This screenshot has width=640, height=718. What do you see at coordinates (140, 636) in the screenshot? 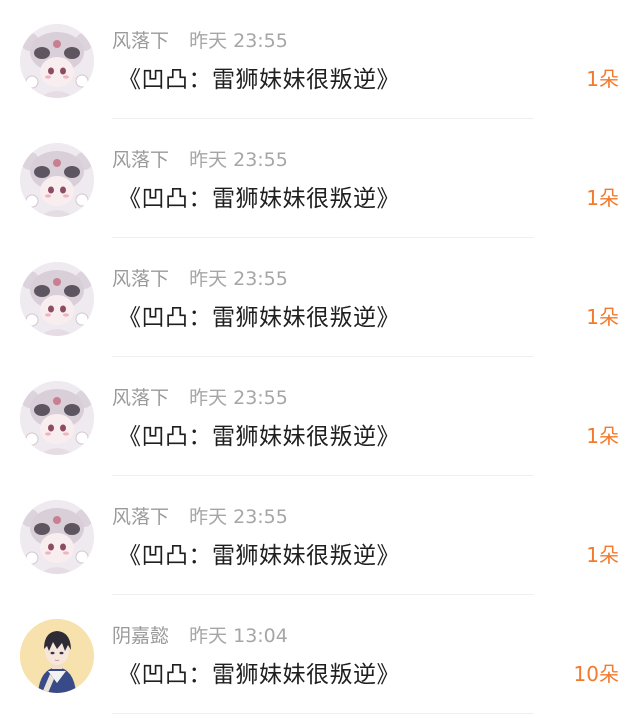
I see `username: 阴嘉懿` at bounding box center [140, 636].